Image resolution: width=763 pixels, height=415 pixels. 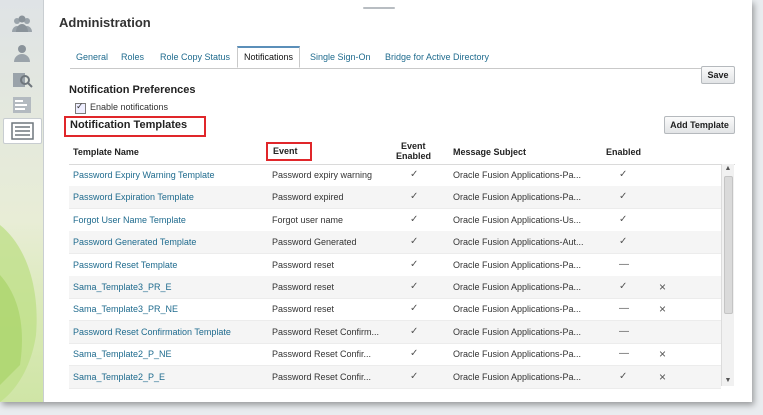 I want to click on template-name-link: Password Expiry Warning Template, so click(x=168, y=175).